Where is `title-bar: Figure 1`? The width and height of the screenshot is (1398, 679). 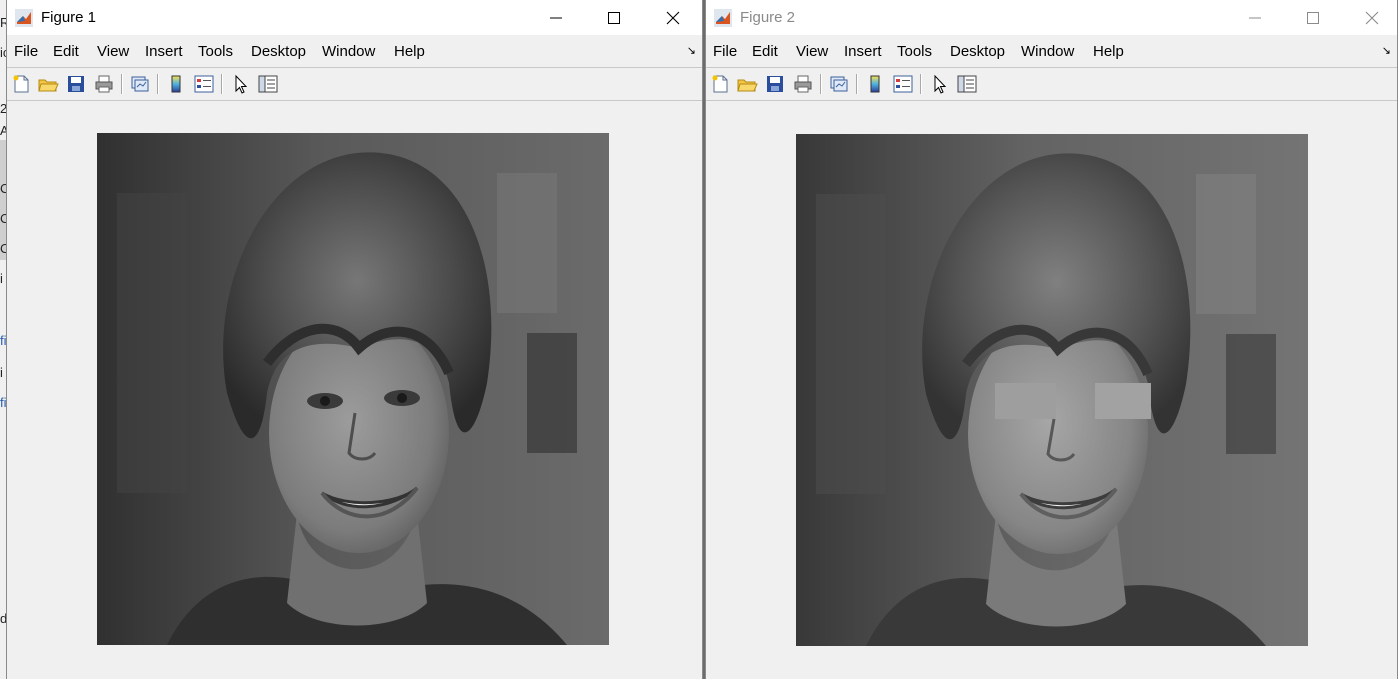
title-bar: Figure 1 is located at coordinates (354, 17).